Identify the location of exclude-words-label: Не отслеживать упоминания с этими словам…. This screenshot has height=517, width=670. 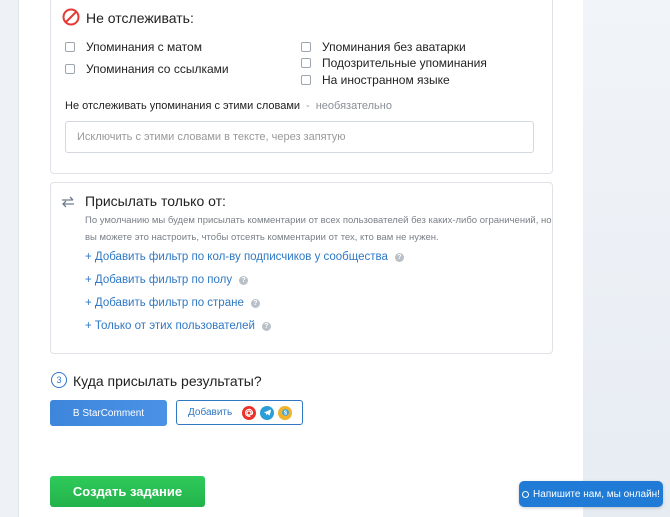
(228, 106).